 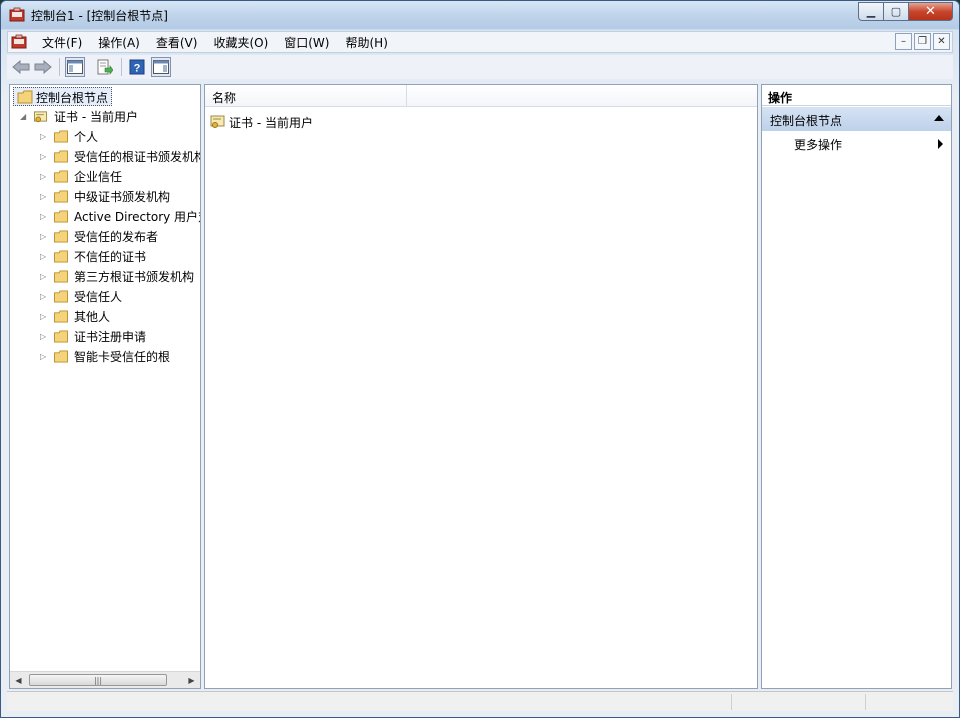 I want to click on tree-node-store: ▷ 第三方根证书颁发机构, so click(x=105, y=277).